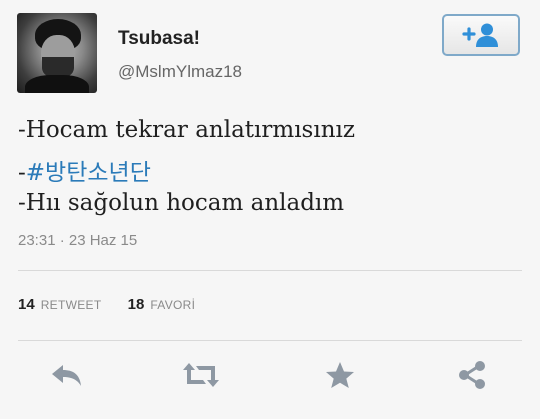 This screenshot has height=419, width=540. Describe the element at coordinates (186, 130) in the screenshot. I see `tweet-text-line-1: -Hocam tekrar anlatırmısınız` at that location.